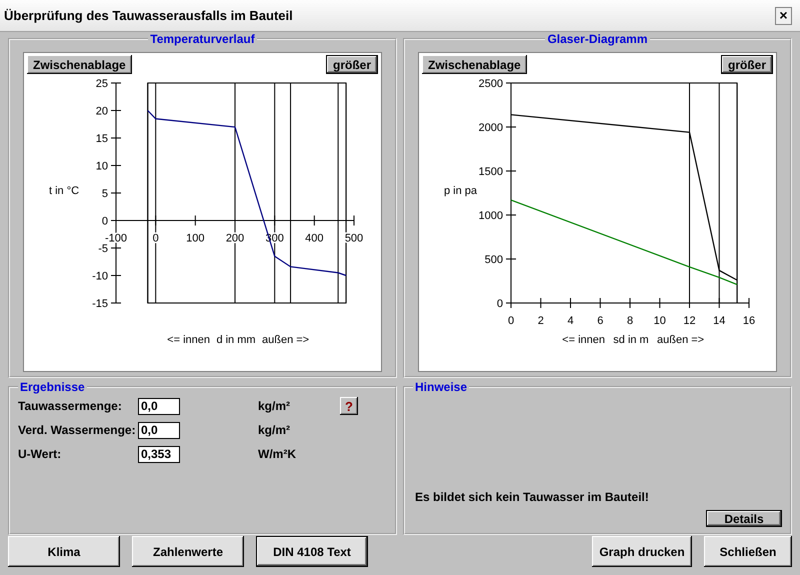 This screenshot has height=575, width=800. What do you see at coordinates (40, 454) in the screenshot?
I see `field-label: U-Wert:` at bounding box center [40, 454].